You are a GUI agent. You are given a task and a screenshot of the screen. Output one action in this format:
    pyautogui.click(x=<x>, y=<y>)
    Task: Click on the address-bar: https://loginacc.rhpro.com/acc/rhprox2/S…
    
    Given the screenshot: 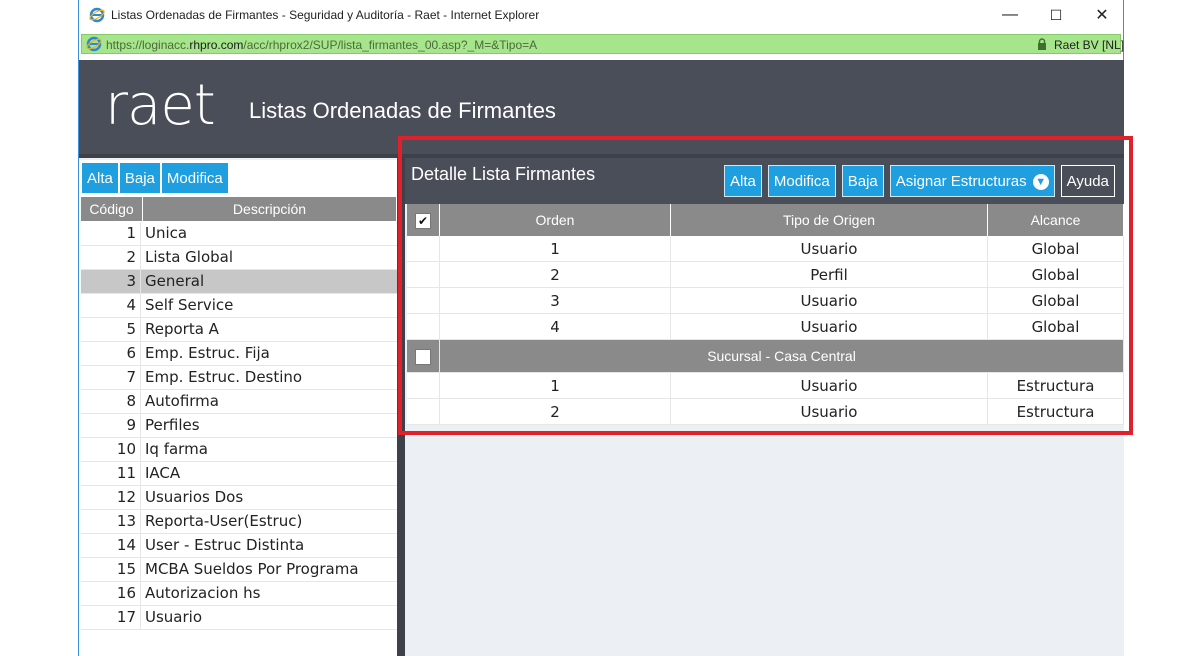 What is the action you would take?
    pyautogui.click(x=602, y=44)
    